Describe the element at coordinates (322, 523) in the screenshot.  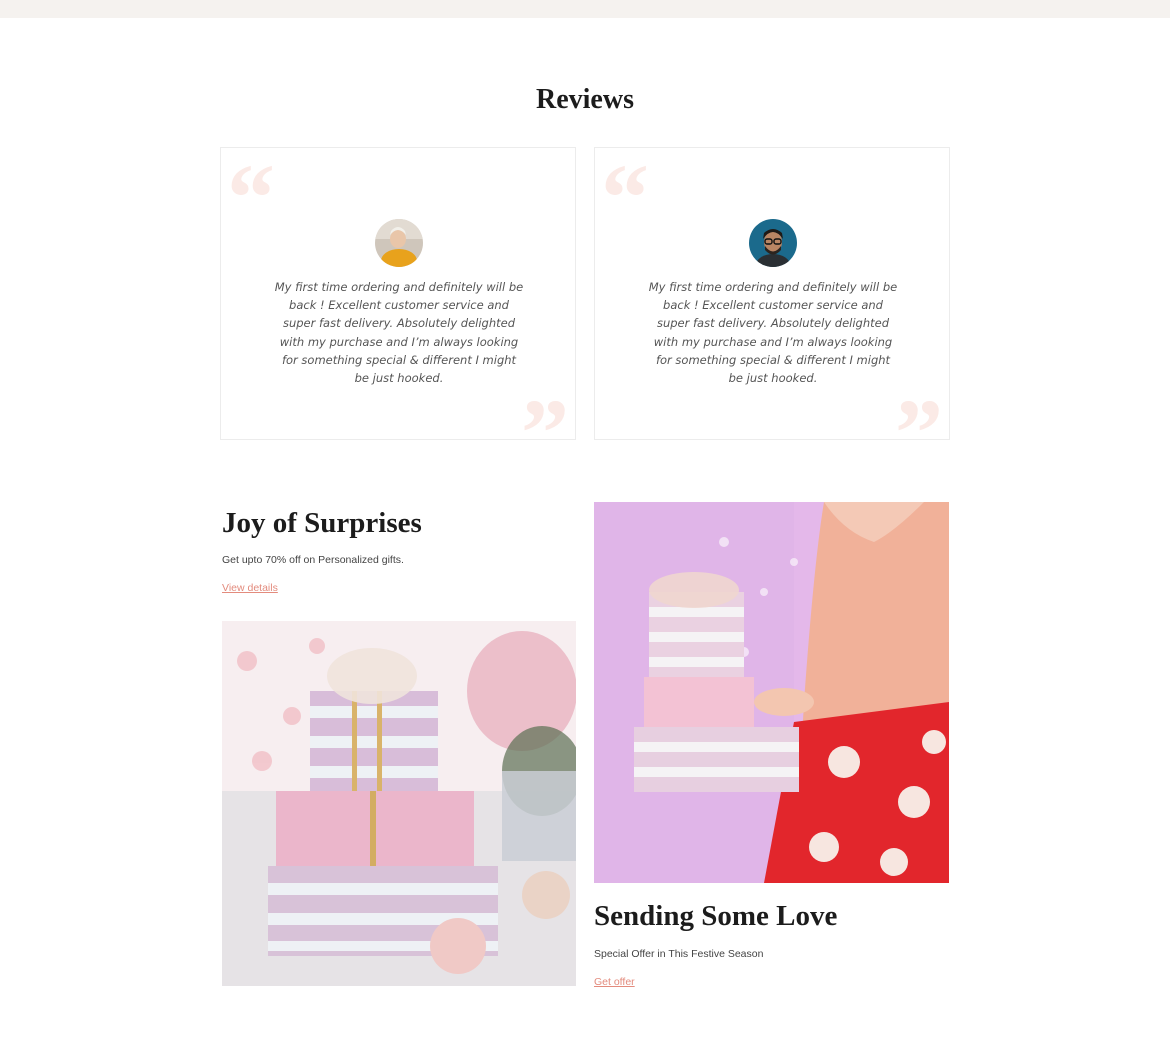
I see `promo-title: Joy of Surprises` at that location.